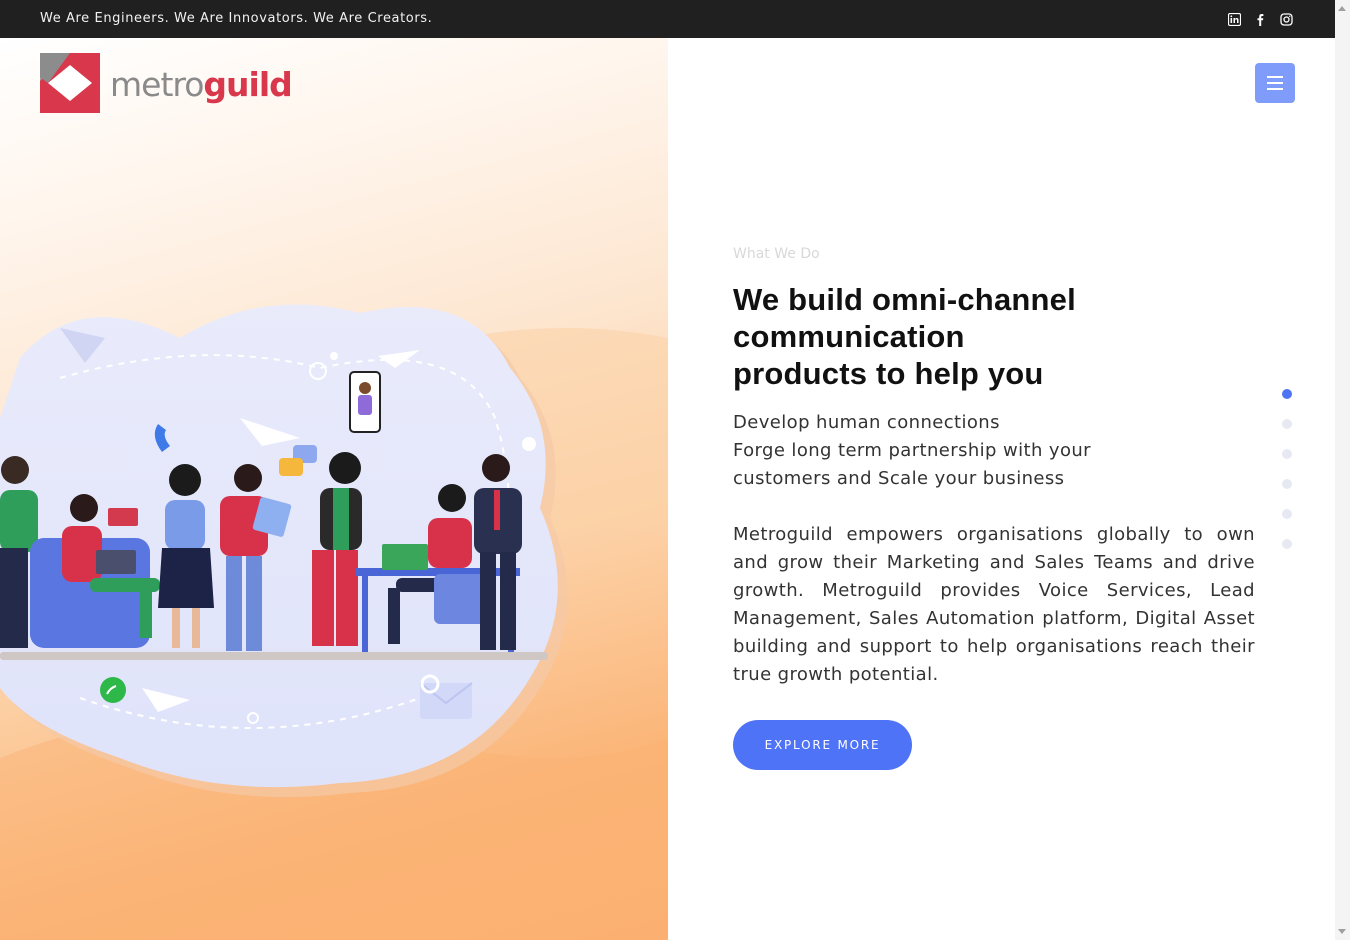 This screenshot has height=940, width=1350. I want to click on scroll-down-icon, so click(1342, 931).